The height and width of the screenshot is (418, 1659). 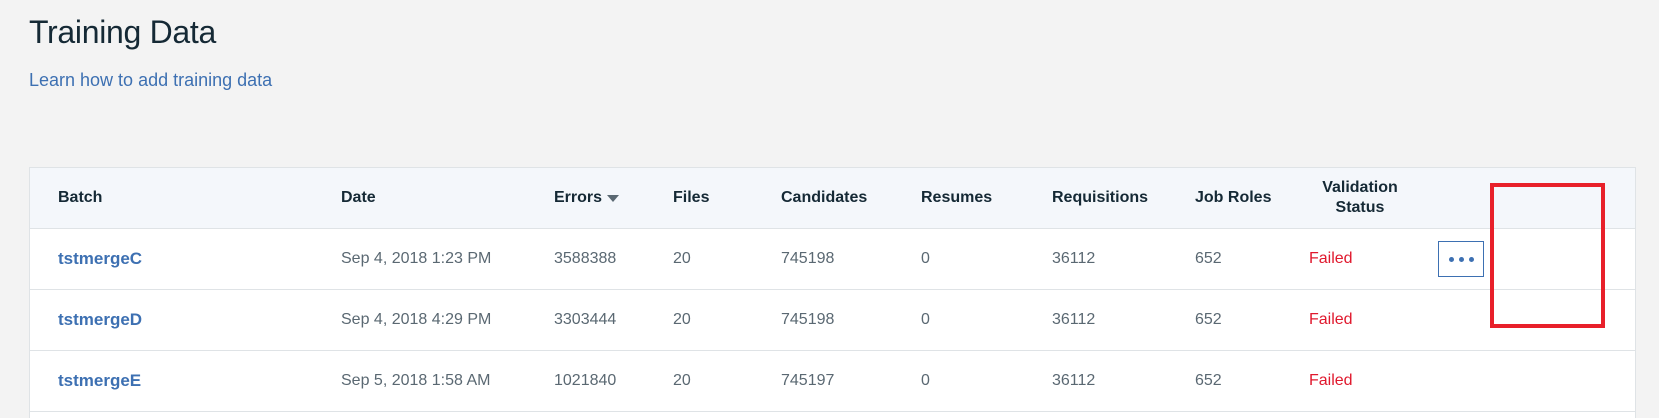 What do you see at coordinates (416, 380) in the screenshot?
I see `date-cell: Sep 5, 2018 1:58 AM` at bounding box center [416, 380].